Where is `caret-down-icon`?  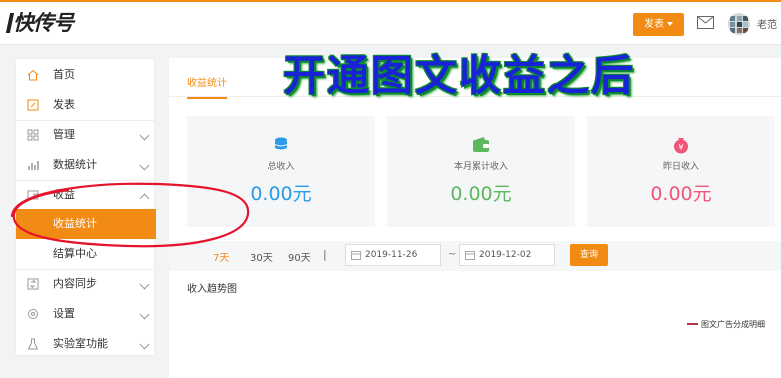
caret-down-icon is located at coordinates (670, 24).